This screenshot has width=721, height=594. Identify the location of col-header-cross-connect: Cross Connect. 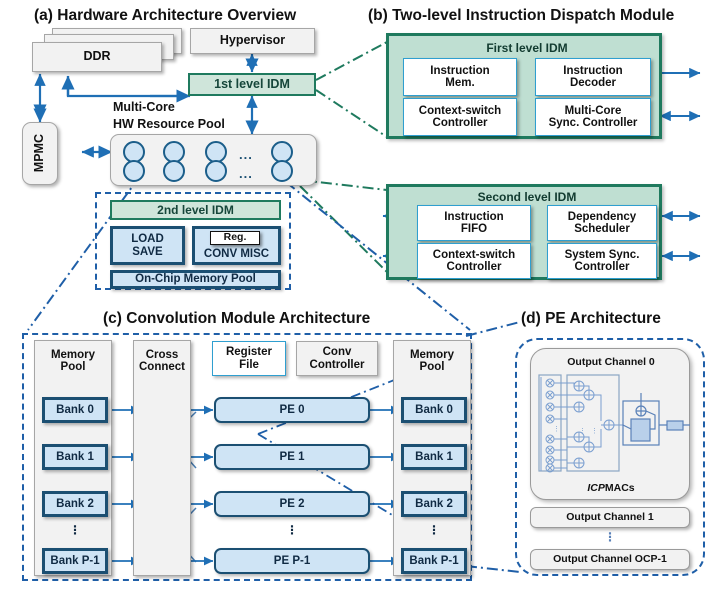
(162, 361).